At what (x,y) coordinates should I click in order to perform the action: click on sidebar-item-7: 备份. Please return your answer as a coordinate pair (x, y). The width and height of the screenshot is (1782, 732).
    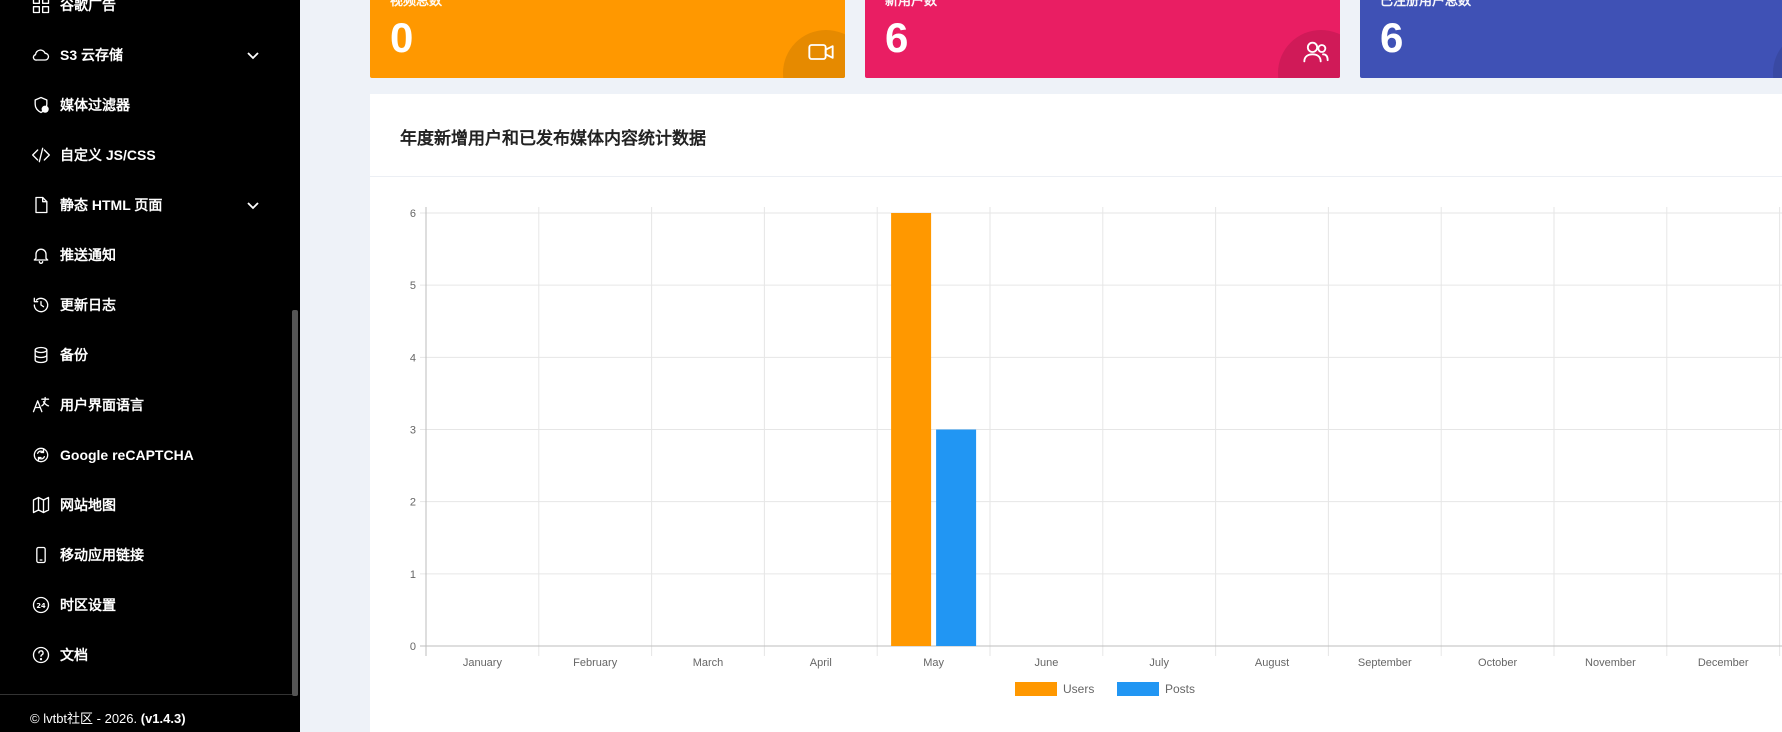
    Looking at the image, I should click on (150, 355).